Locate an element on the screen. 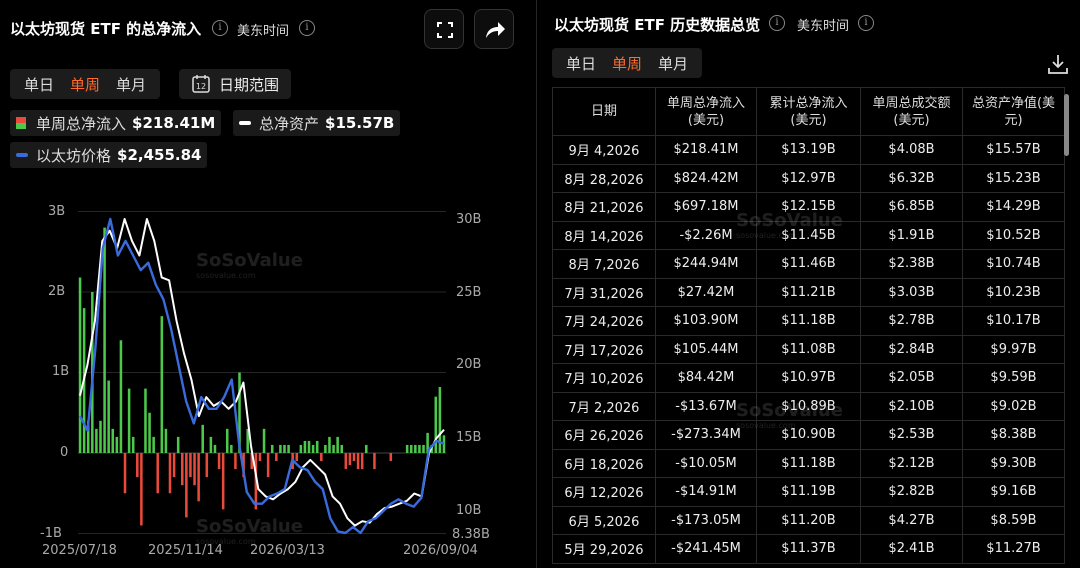 The image size is (1080, 568). column-header: 总资产净值(美 元) is located at coordinates (1013, 111).